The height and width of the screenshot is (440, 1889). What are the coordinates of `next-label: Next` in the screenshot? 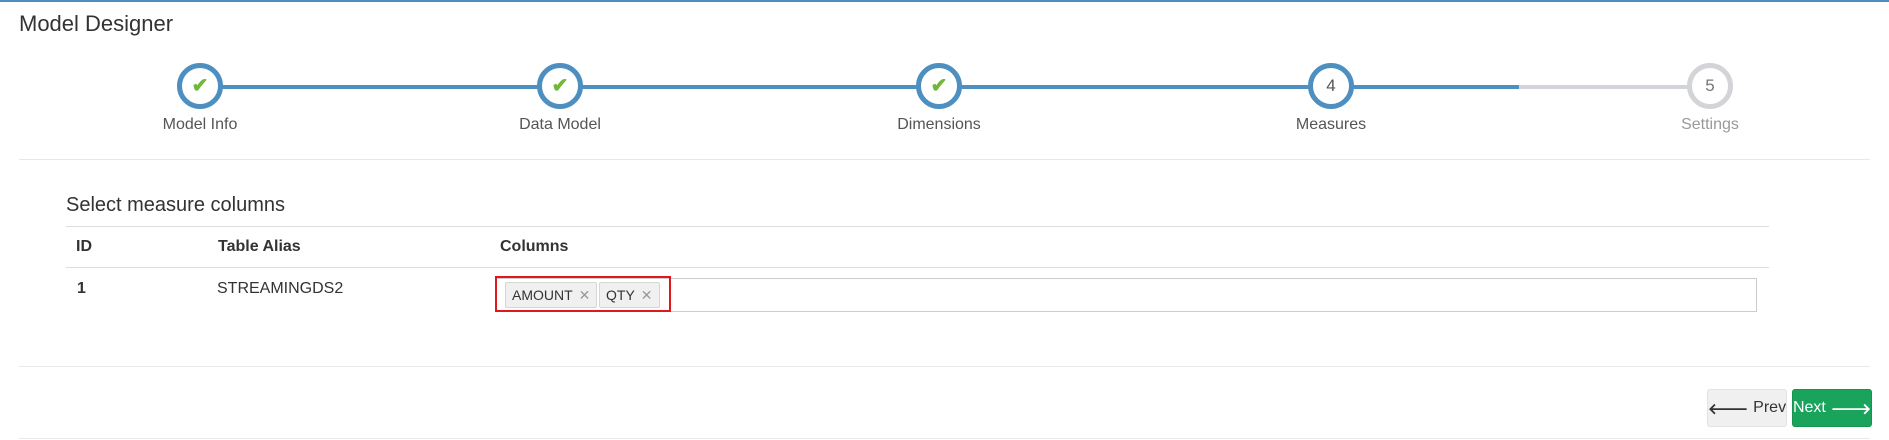 It's located at (1809, 407).